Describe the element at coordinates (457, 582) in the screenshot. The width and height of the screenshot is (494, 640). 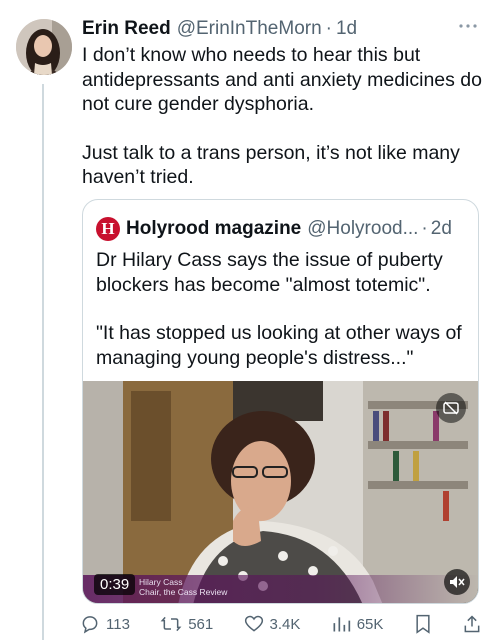
I see `mute-icon` at that location.